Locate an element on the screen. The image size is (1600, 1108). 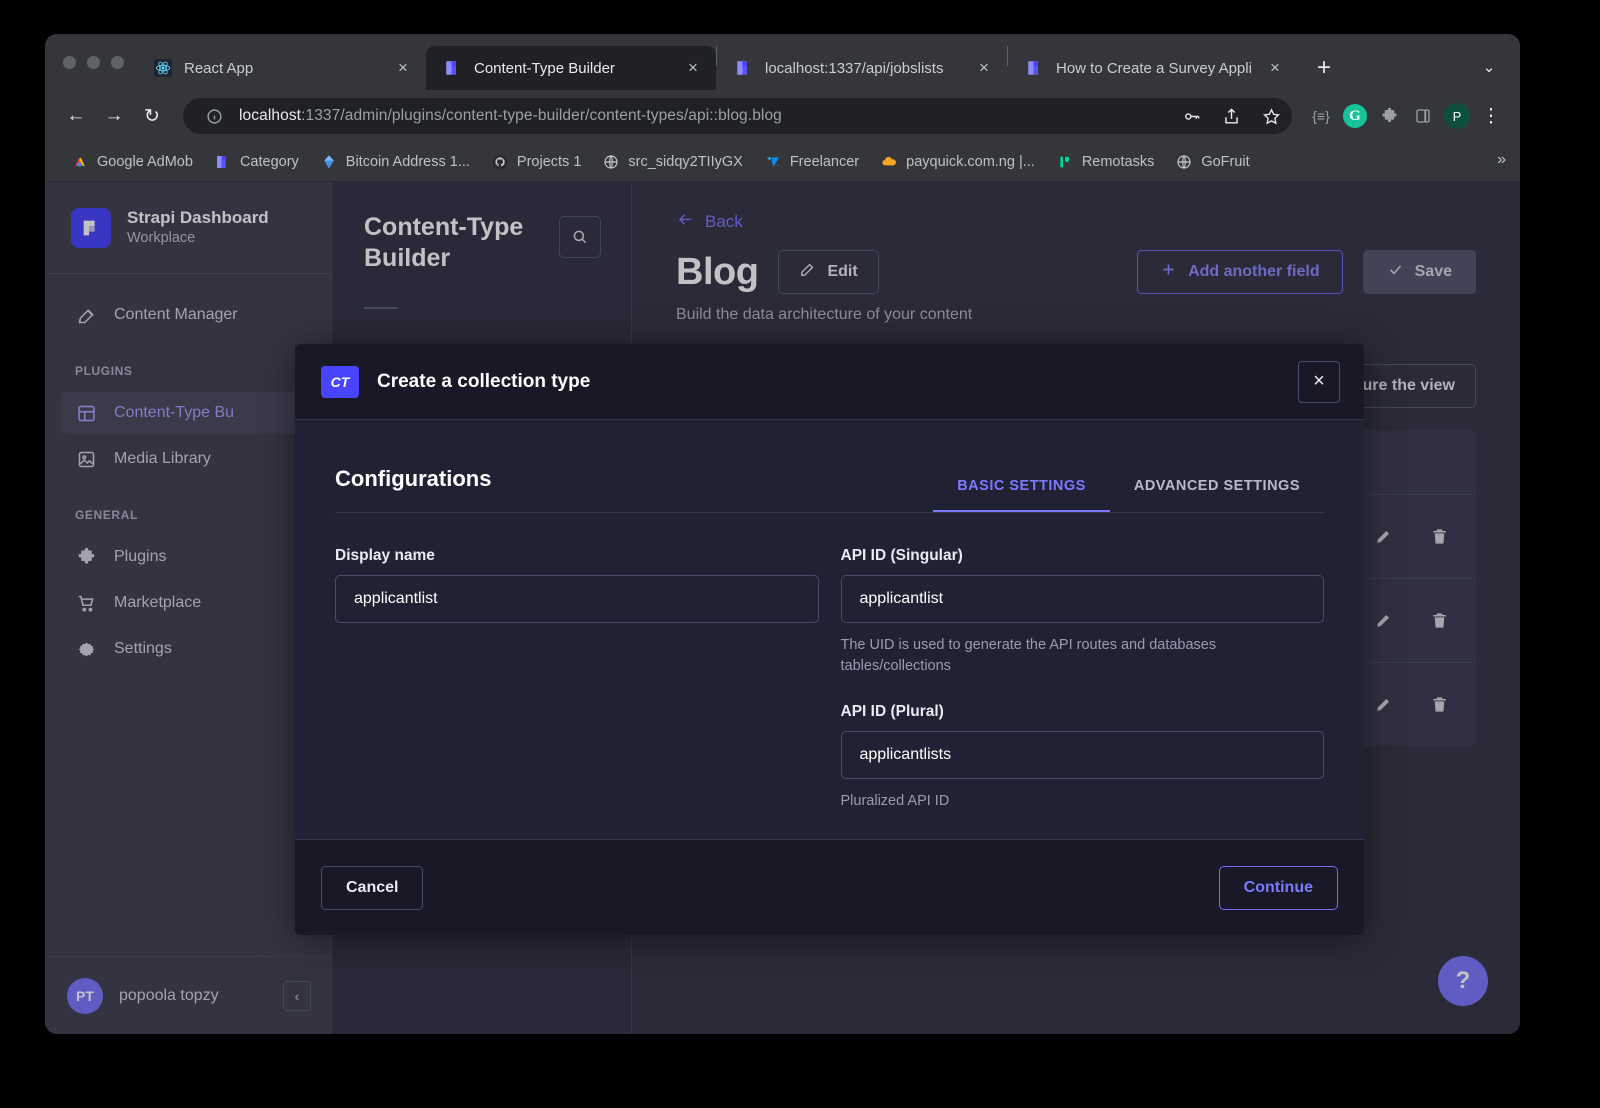
tab-title: localhost:1337/api/jobslists is located at coordinates (854, 68).